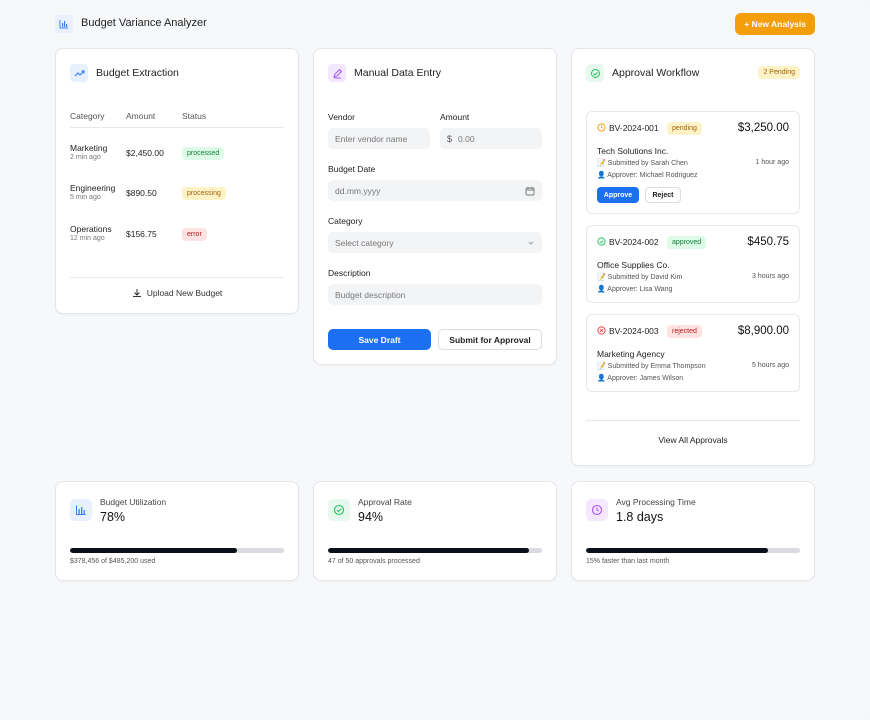  What do you see at coordinates (141, 234) in the screenshot?
I see `row-amount: $156.75` at bounding box center [141, 234].